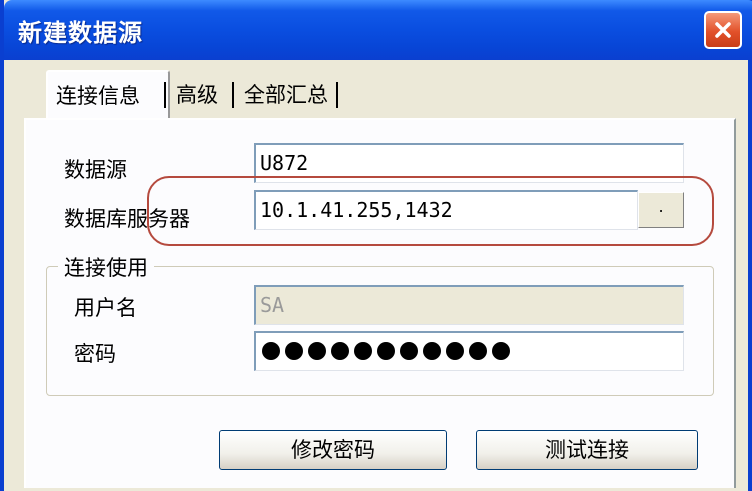  I want to click on datasource-field: U872, so click(469, 163).